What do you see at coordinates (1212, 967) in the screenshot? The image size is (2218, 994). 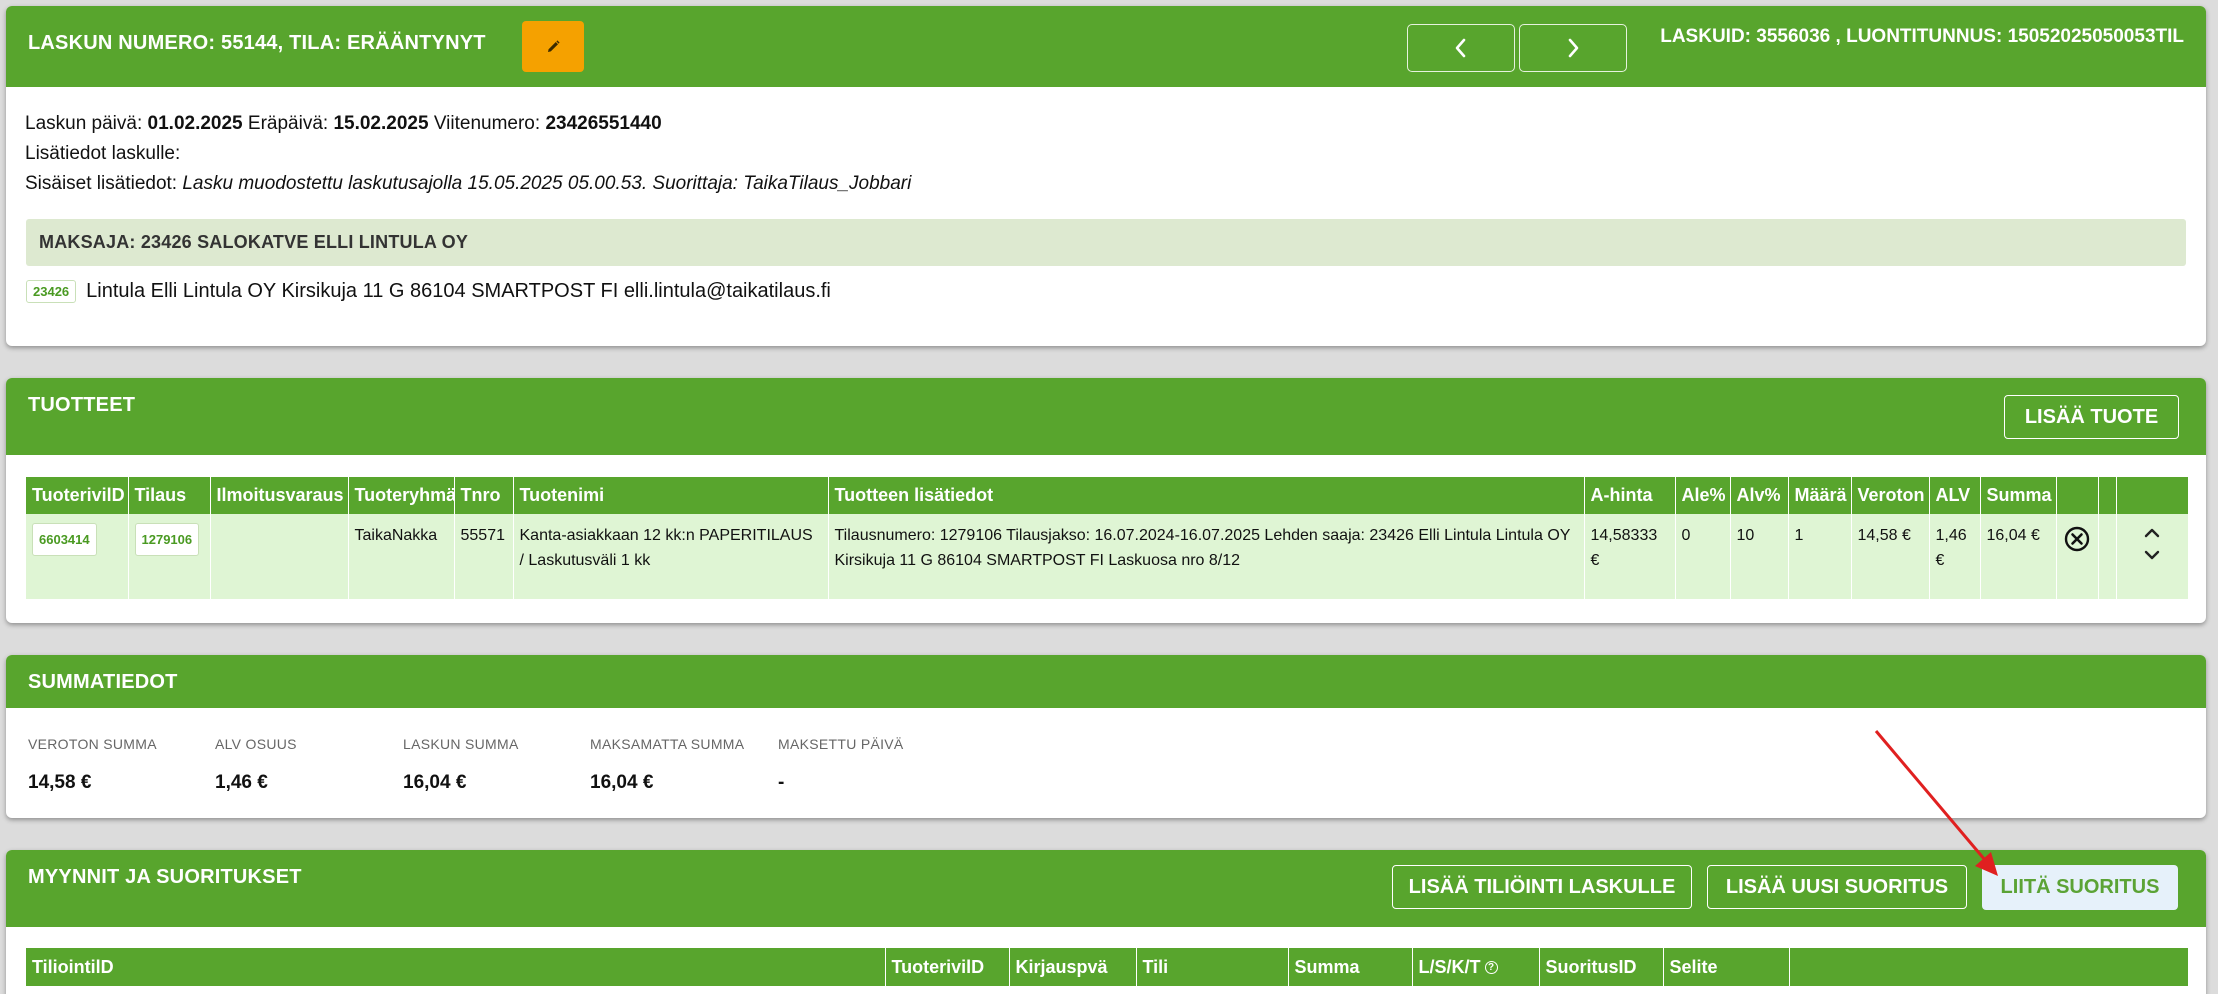 I see `col-account: Tili` at bounding box center [1212, 967].